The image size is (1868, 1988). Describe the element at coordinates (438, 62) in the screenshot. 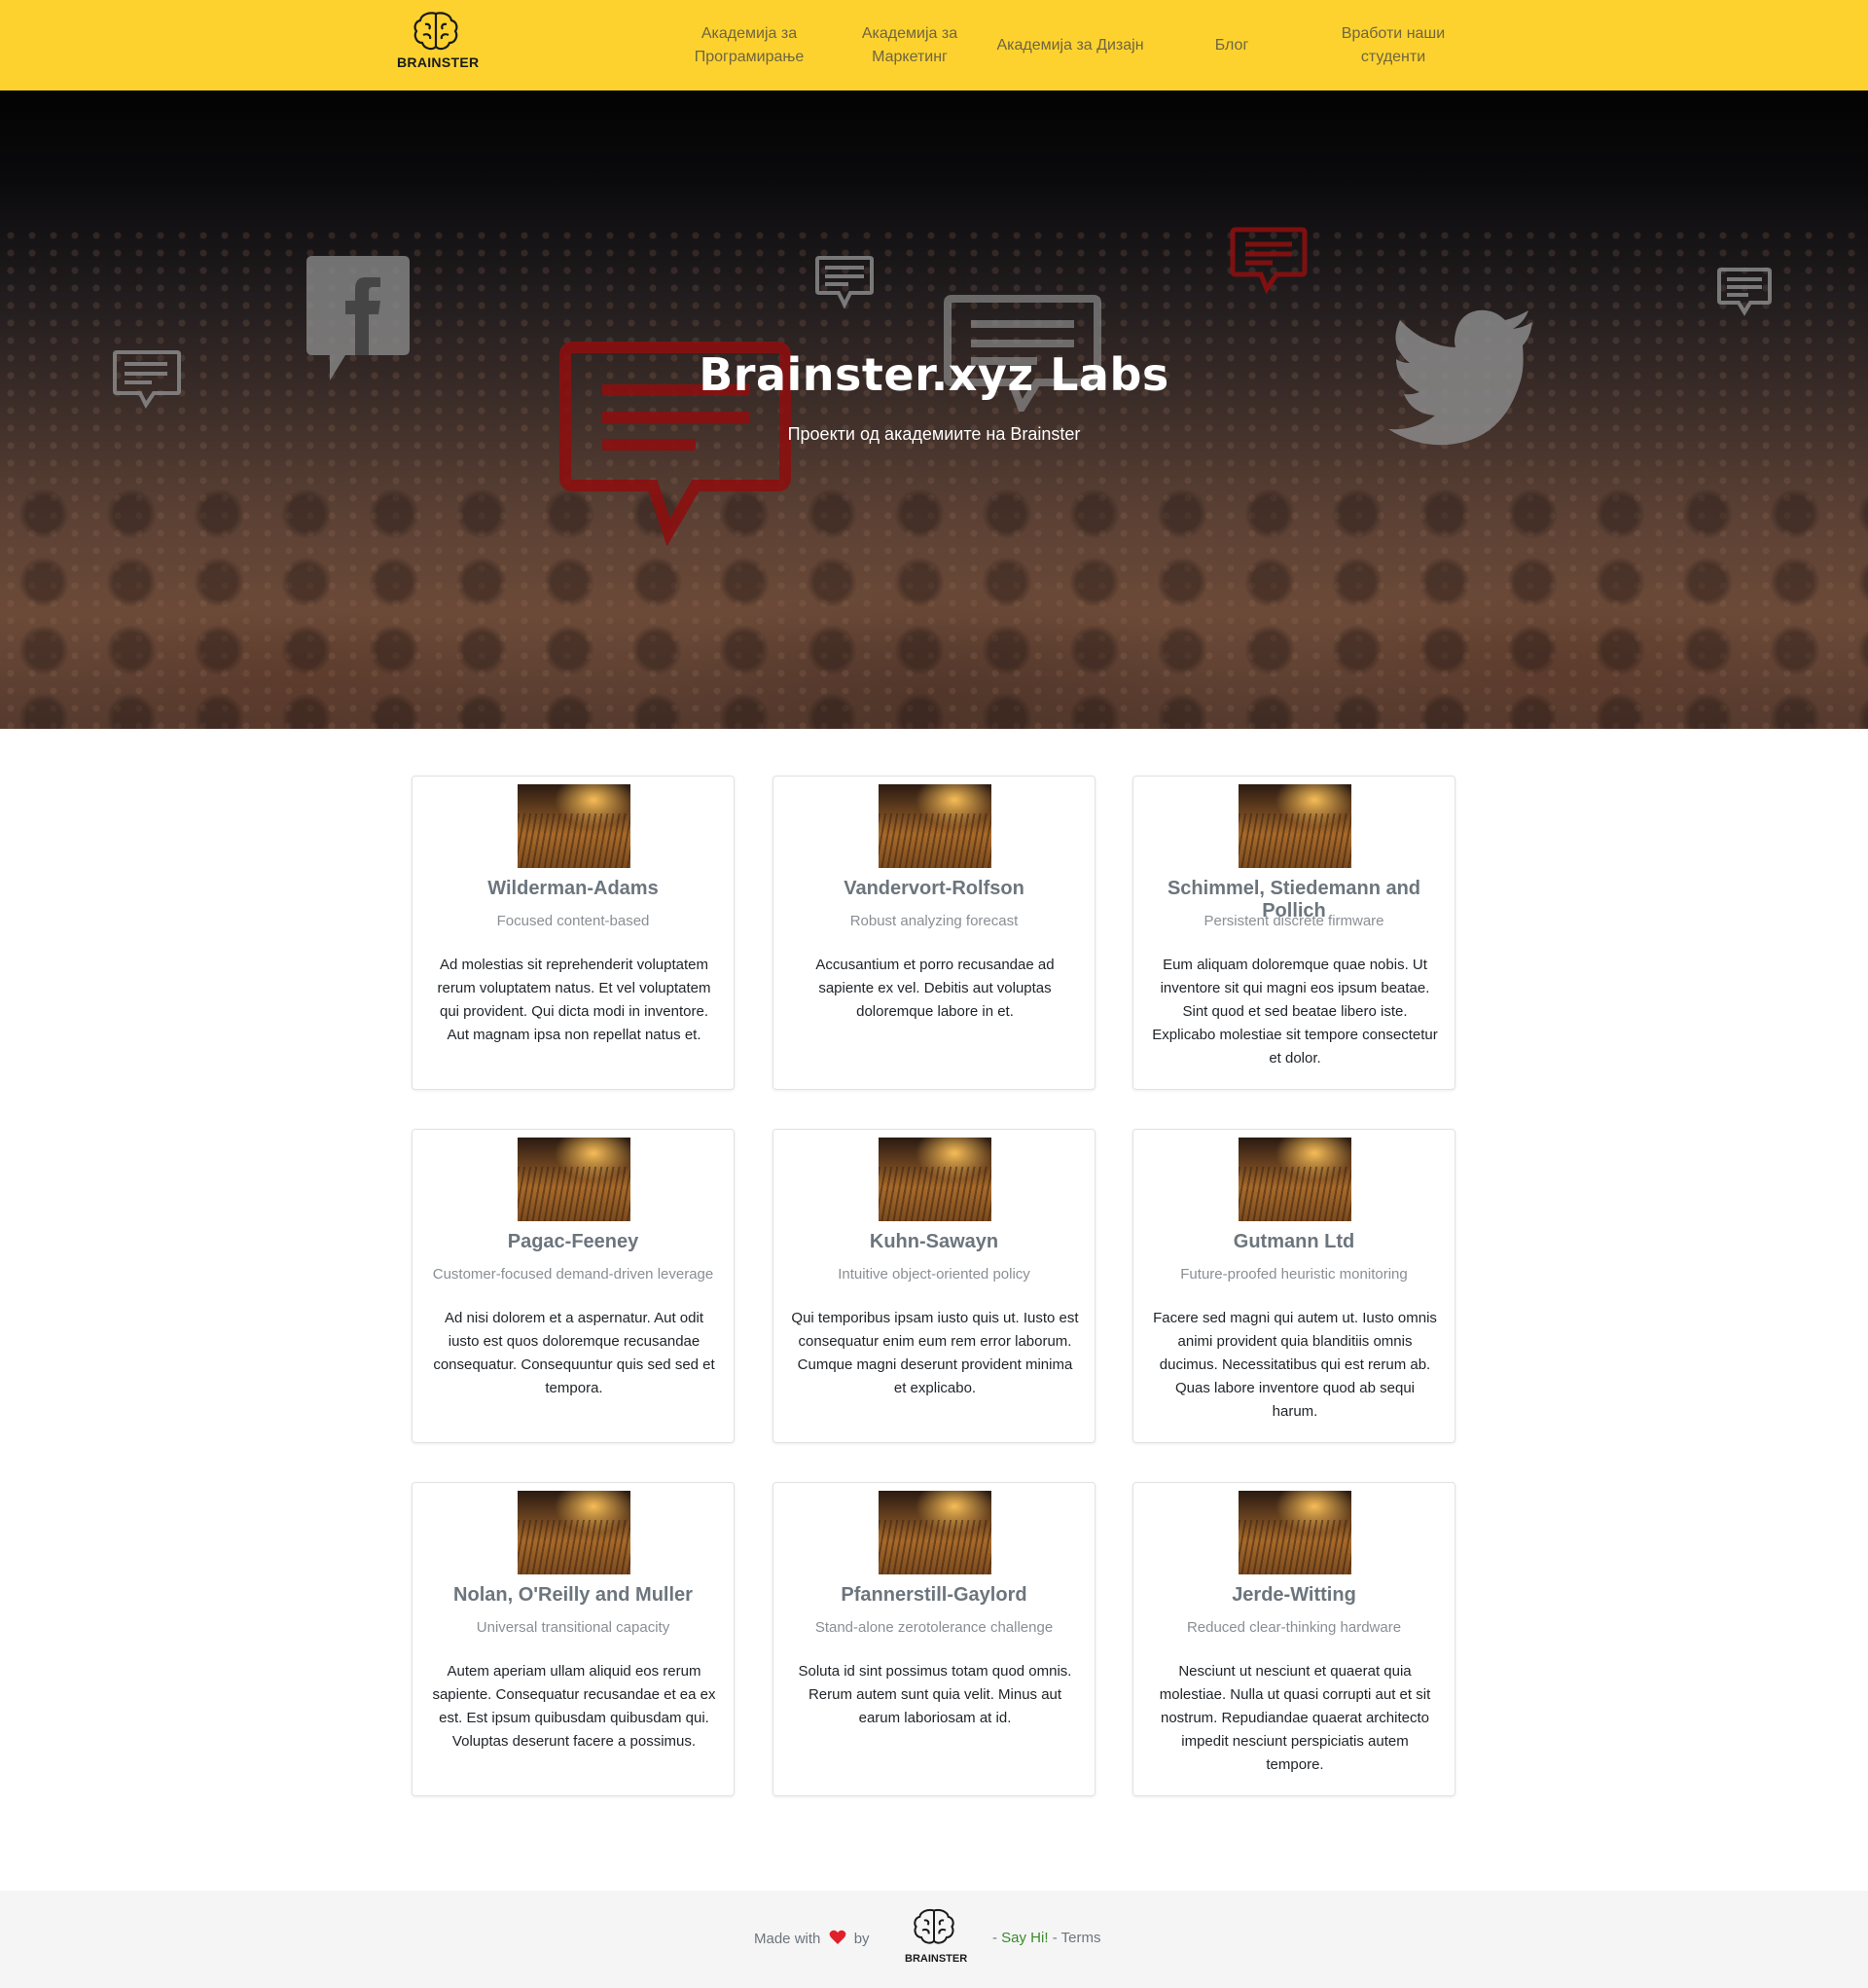

I see `logo-text: BRAINSTER` at that location.